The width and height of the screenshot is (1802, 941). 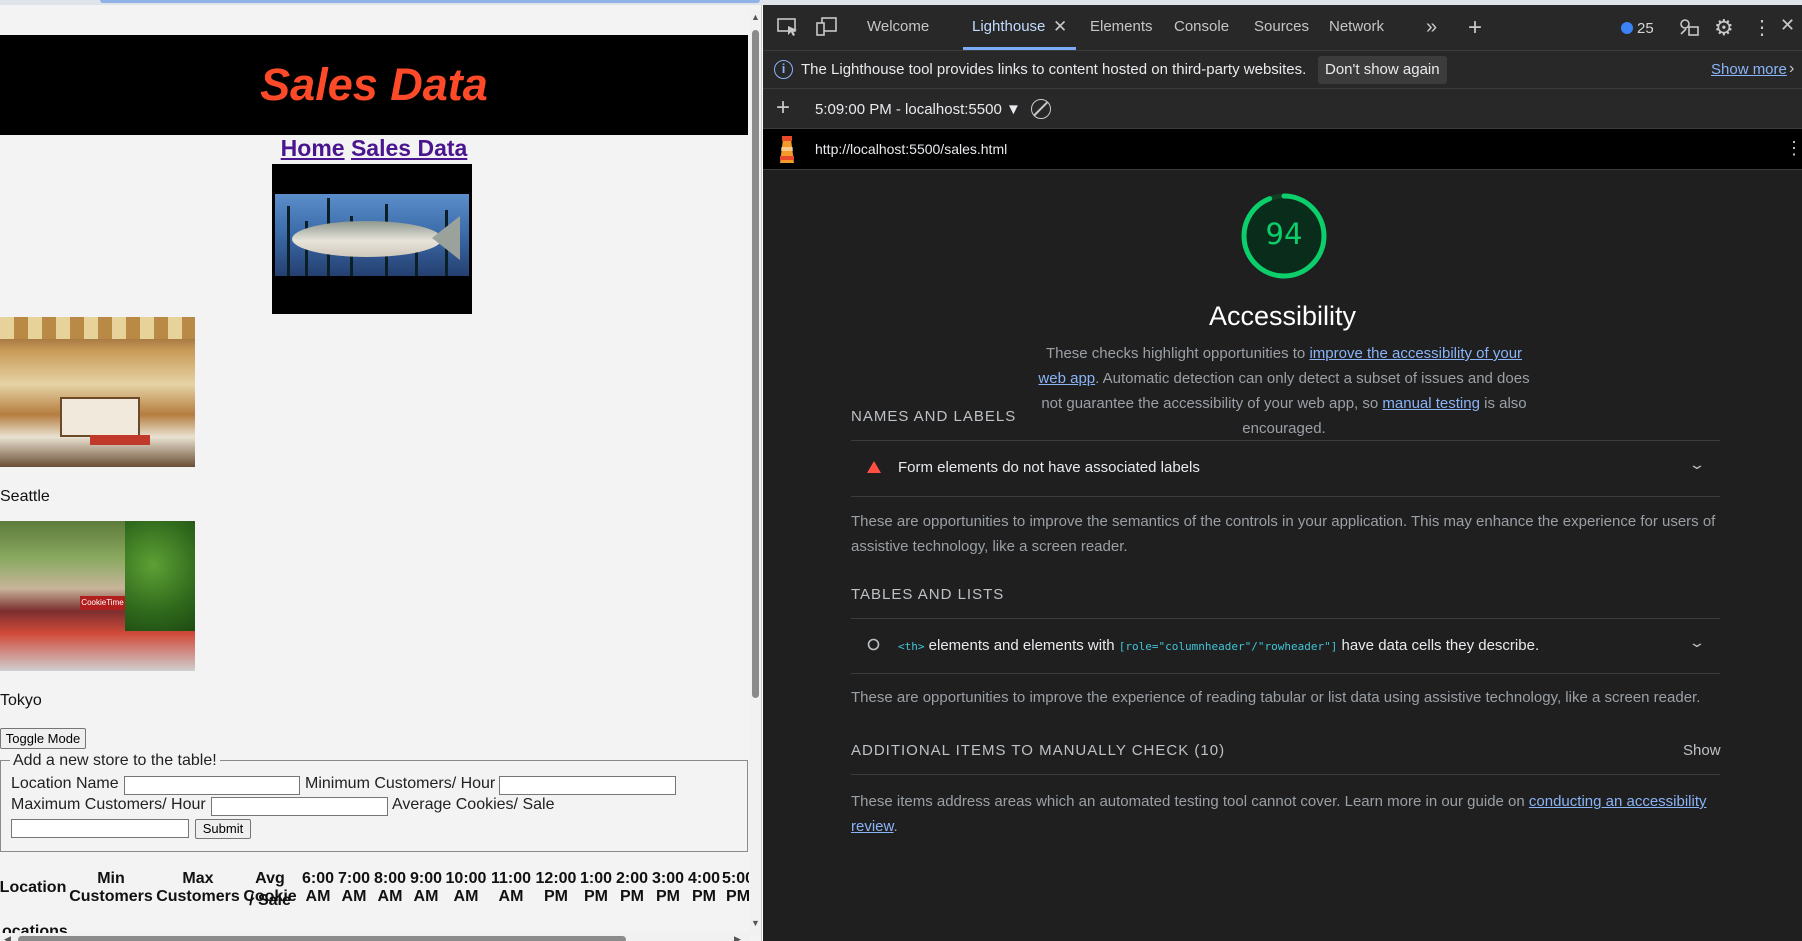 I want to click on issues-count: 25, so click(x=1645, y=28).